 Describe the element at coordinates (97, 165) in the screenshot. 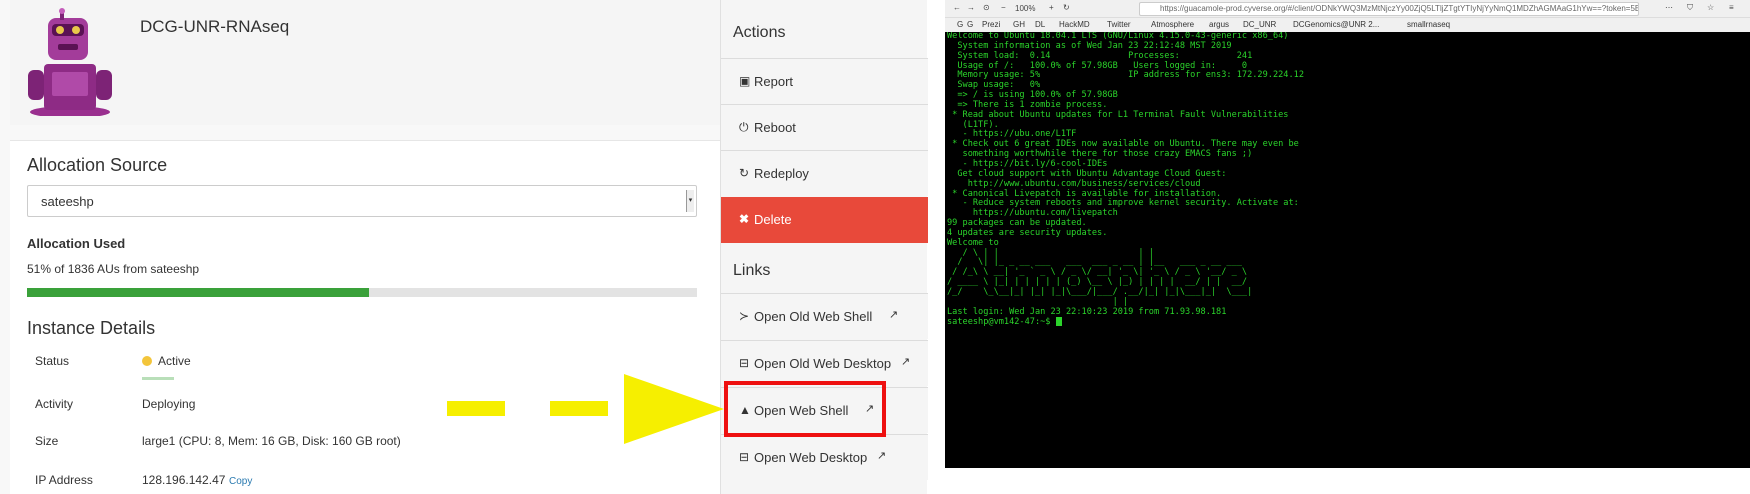

I see `allocation-source-title: Allocation Source` at that location.